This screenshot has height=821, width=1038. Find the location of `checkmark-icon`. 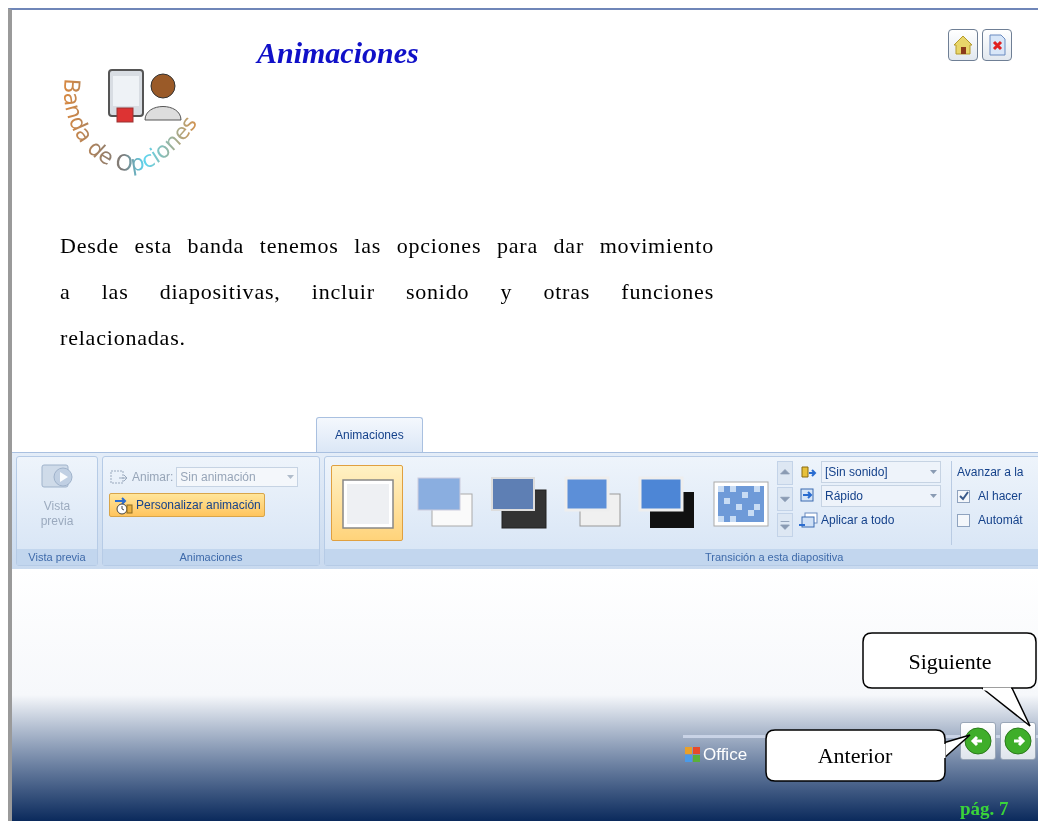

checkmark-icon is located at coordinates (963, 496).